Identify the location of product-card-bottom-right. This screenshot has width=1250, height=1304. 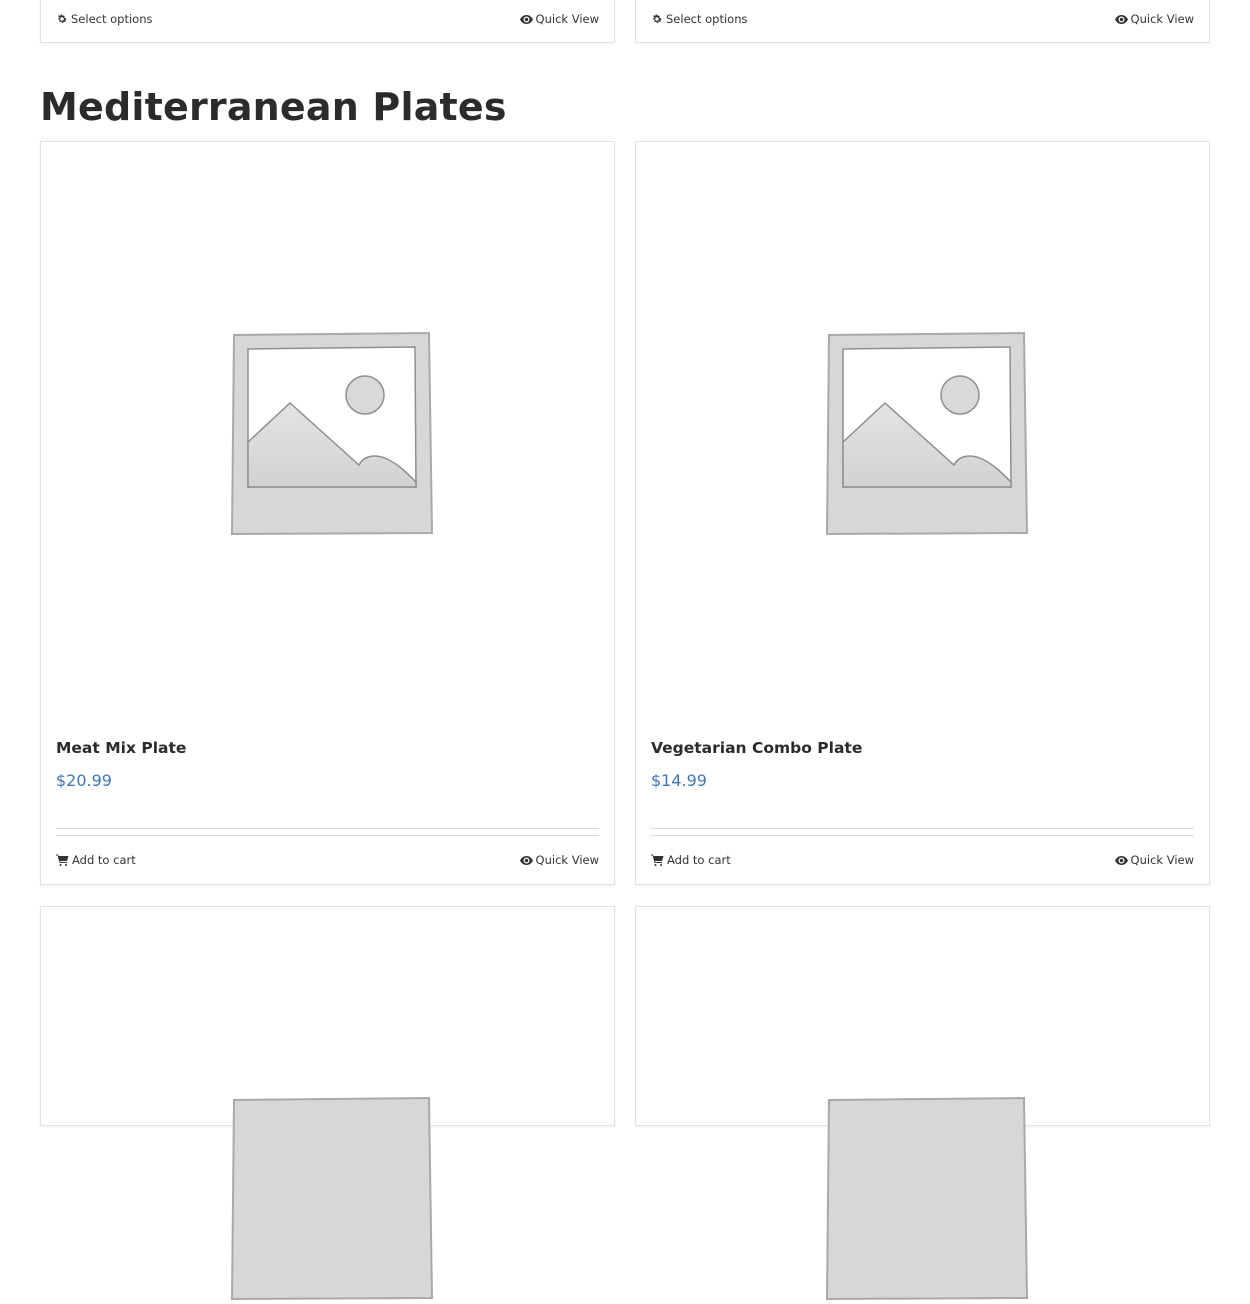
(922, 1103).